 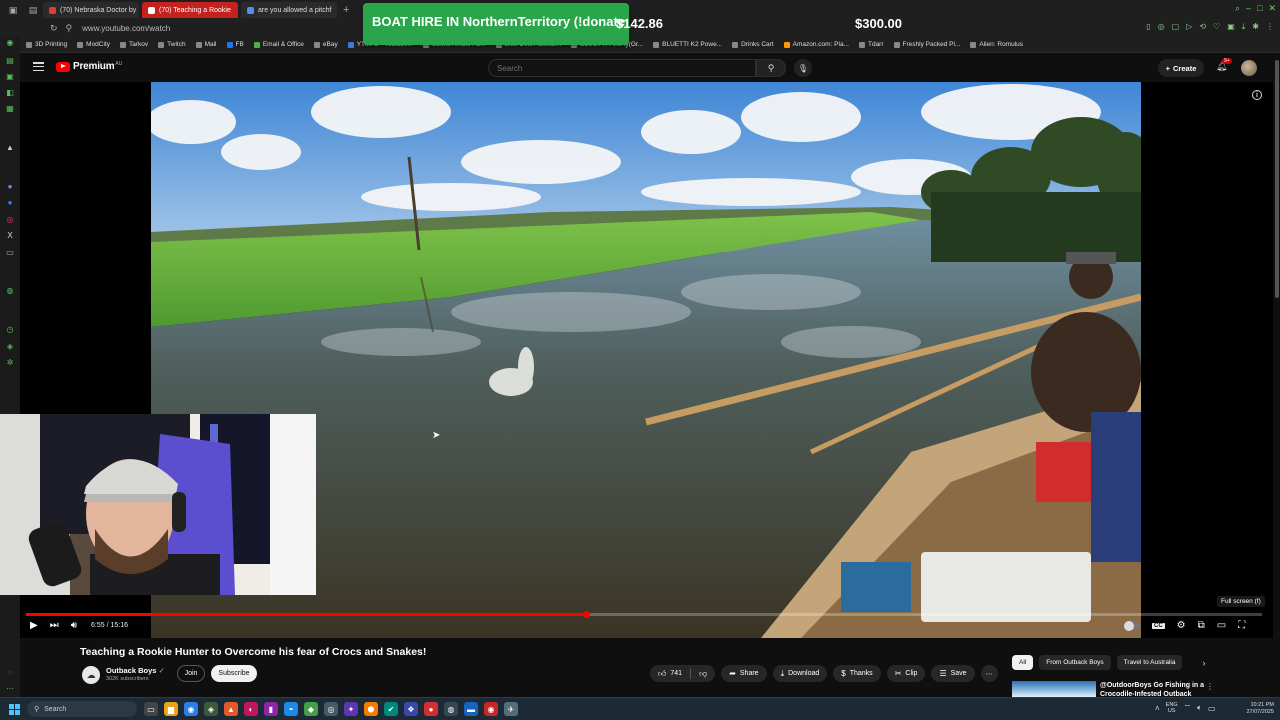 What do you see at coordinates (1054, 689) in the screenshot?
I see `recommended-video-thumbnail` at bounding box center [1054, 689].